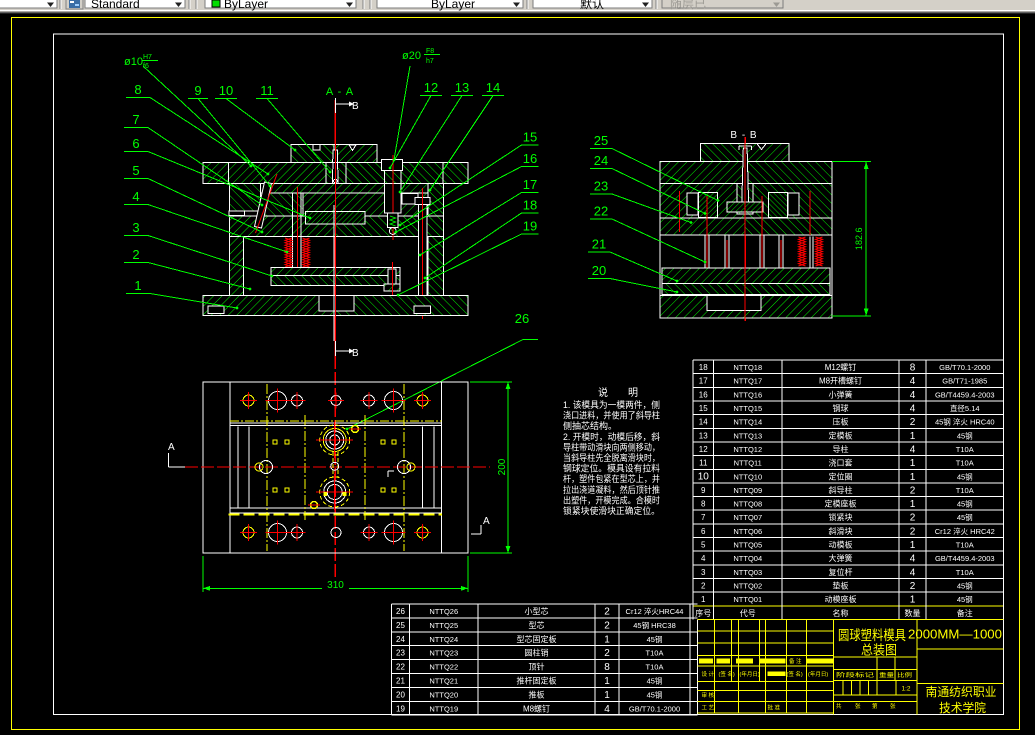  What do you see at coordinates (246, 5) in the screenshot?
I see `svg-text: ByLayer` at bounding box center [246, 5].